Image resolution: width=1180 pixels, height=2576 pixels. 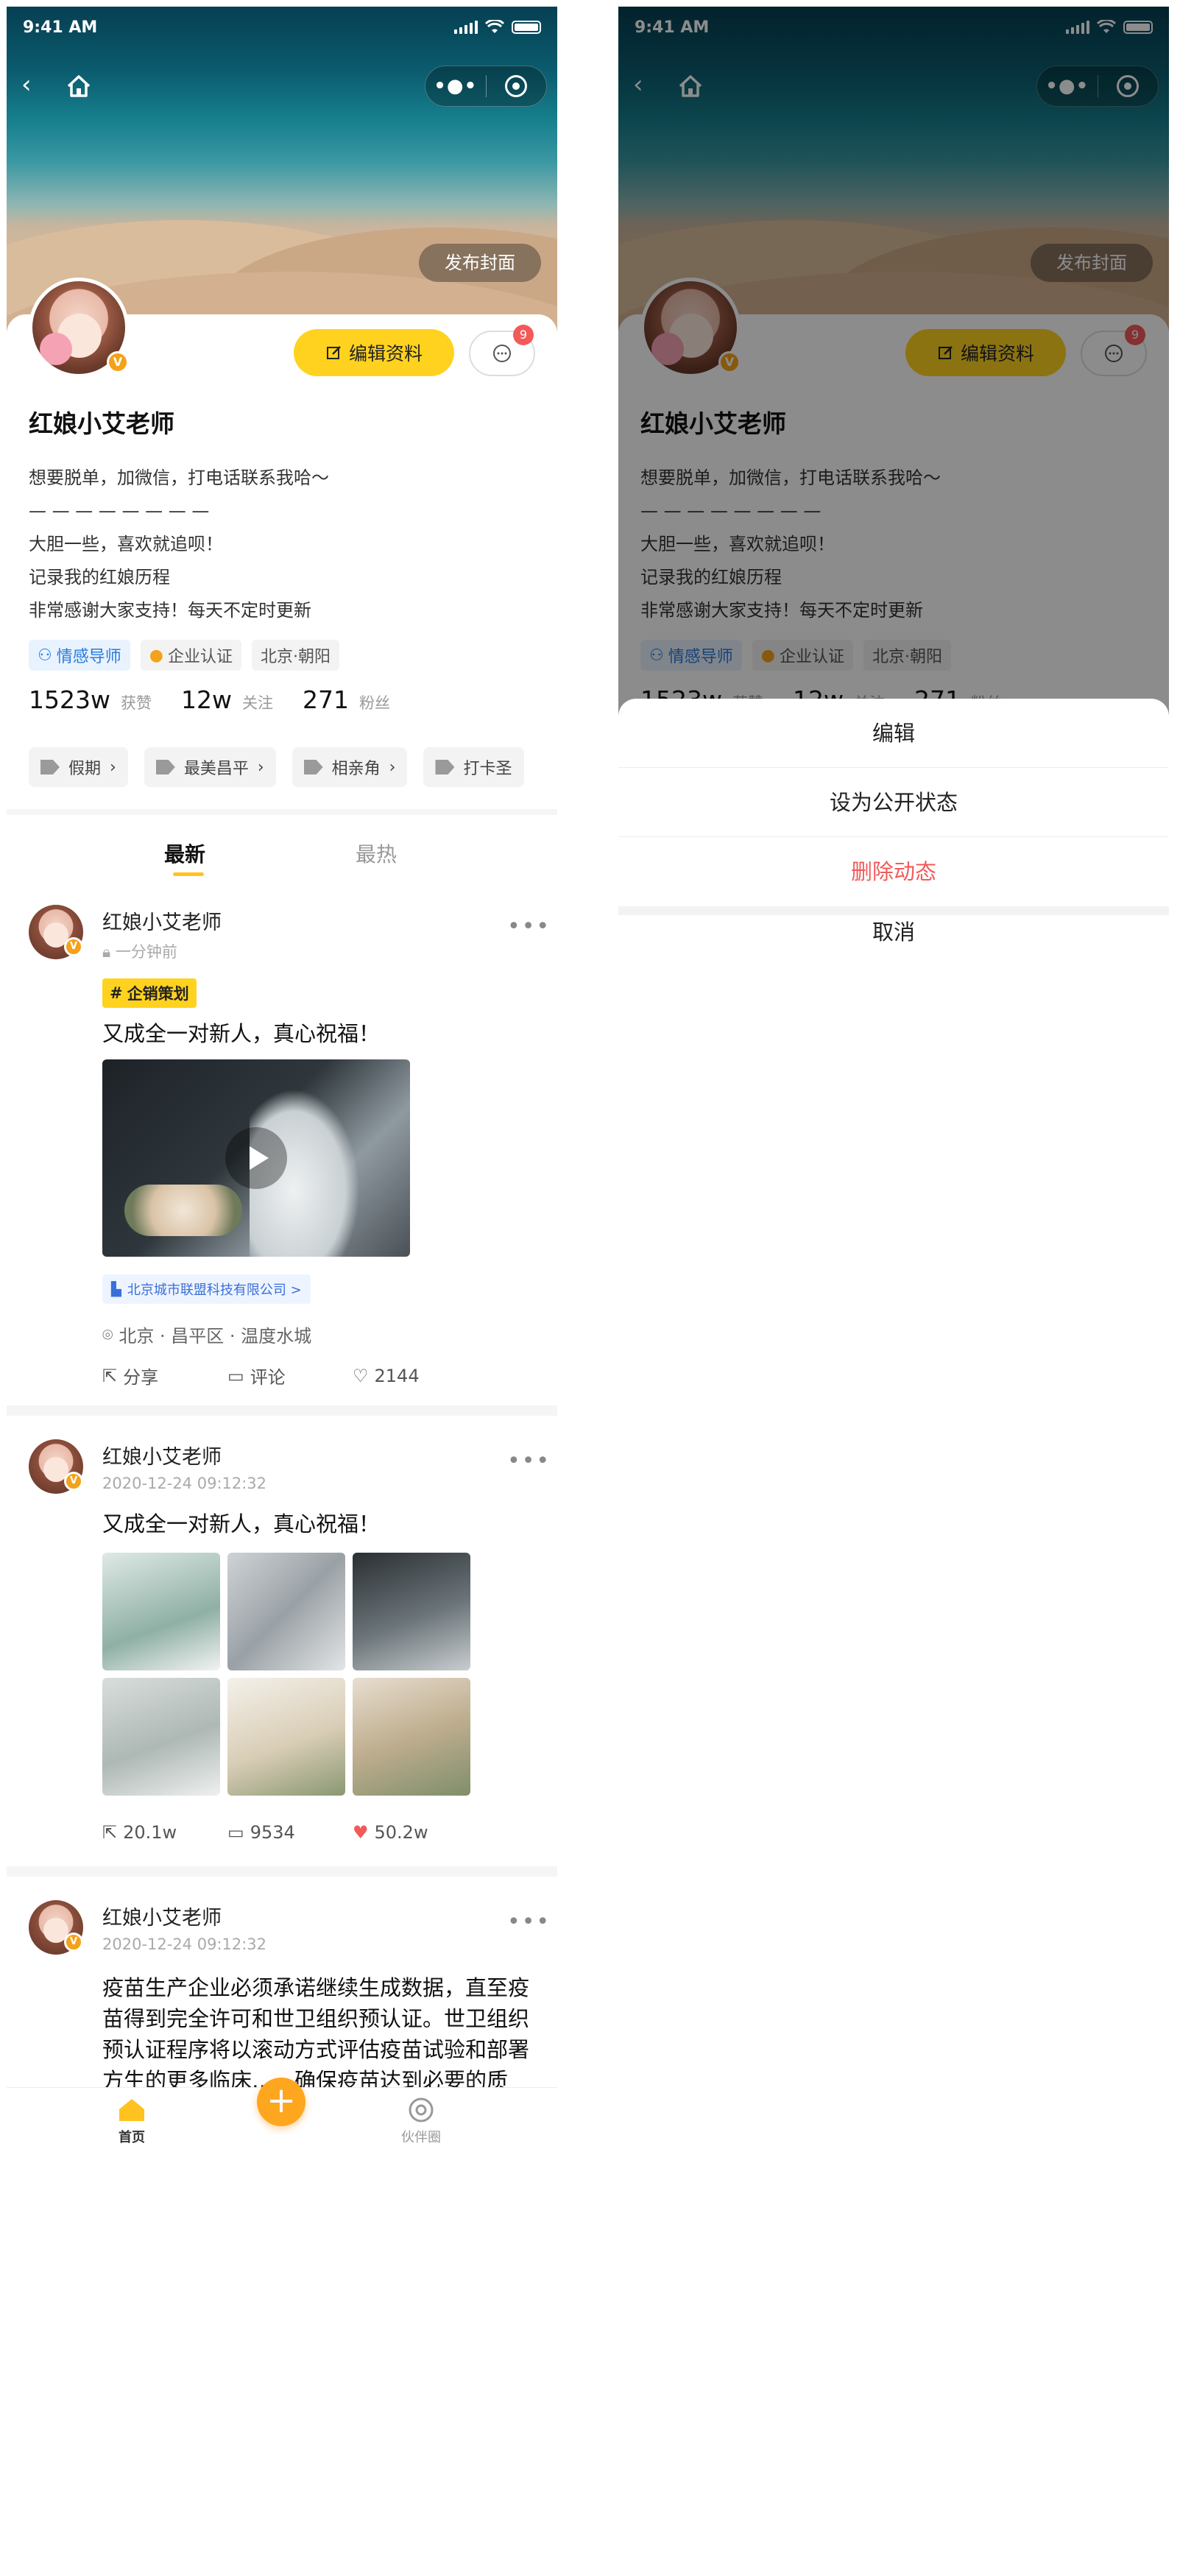 What do you see at coordinates (110, 1832) in the screenshot?
I see `share-icon: ⇱` at bounding box center [110, 1832].